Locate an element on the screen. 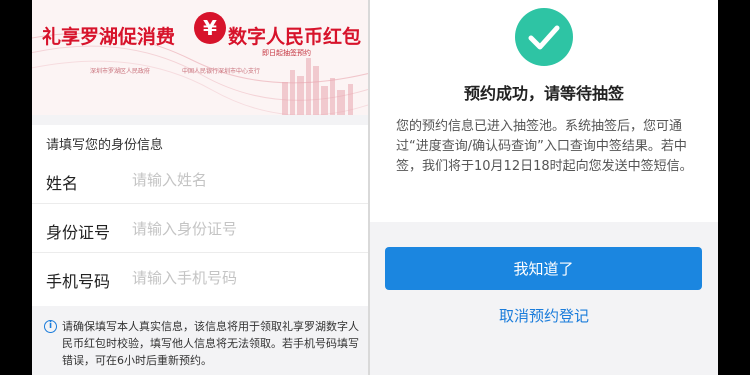 This screenshot has height=375, width=750. banner-title-right: 数字人民币红包 is located at coordinates (295, 37).